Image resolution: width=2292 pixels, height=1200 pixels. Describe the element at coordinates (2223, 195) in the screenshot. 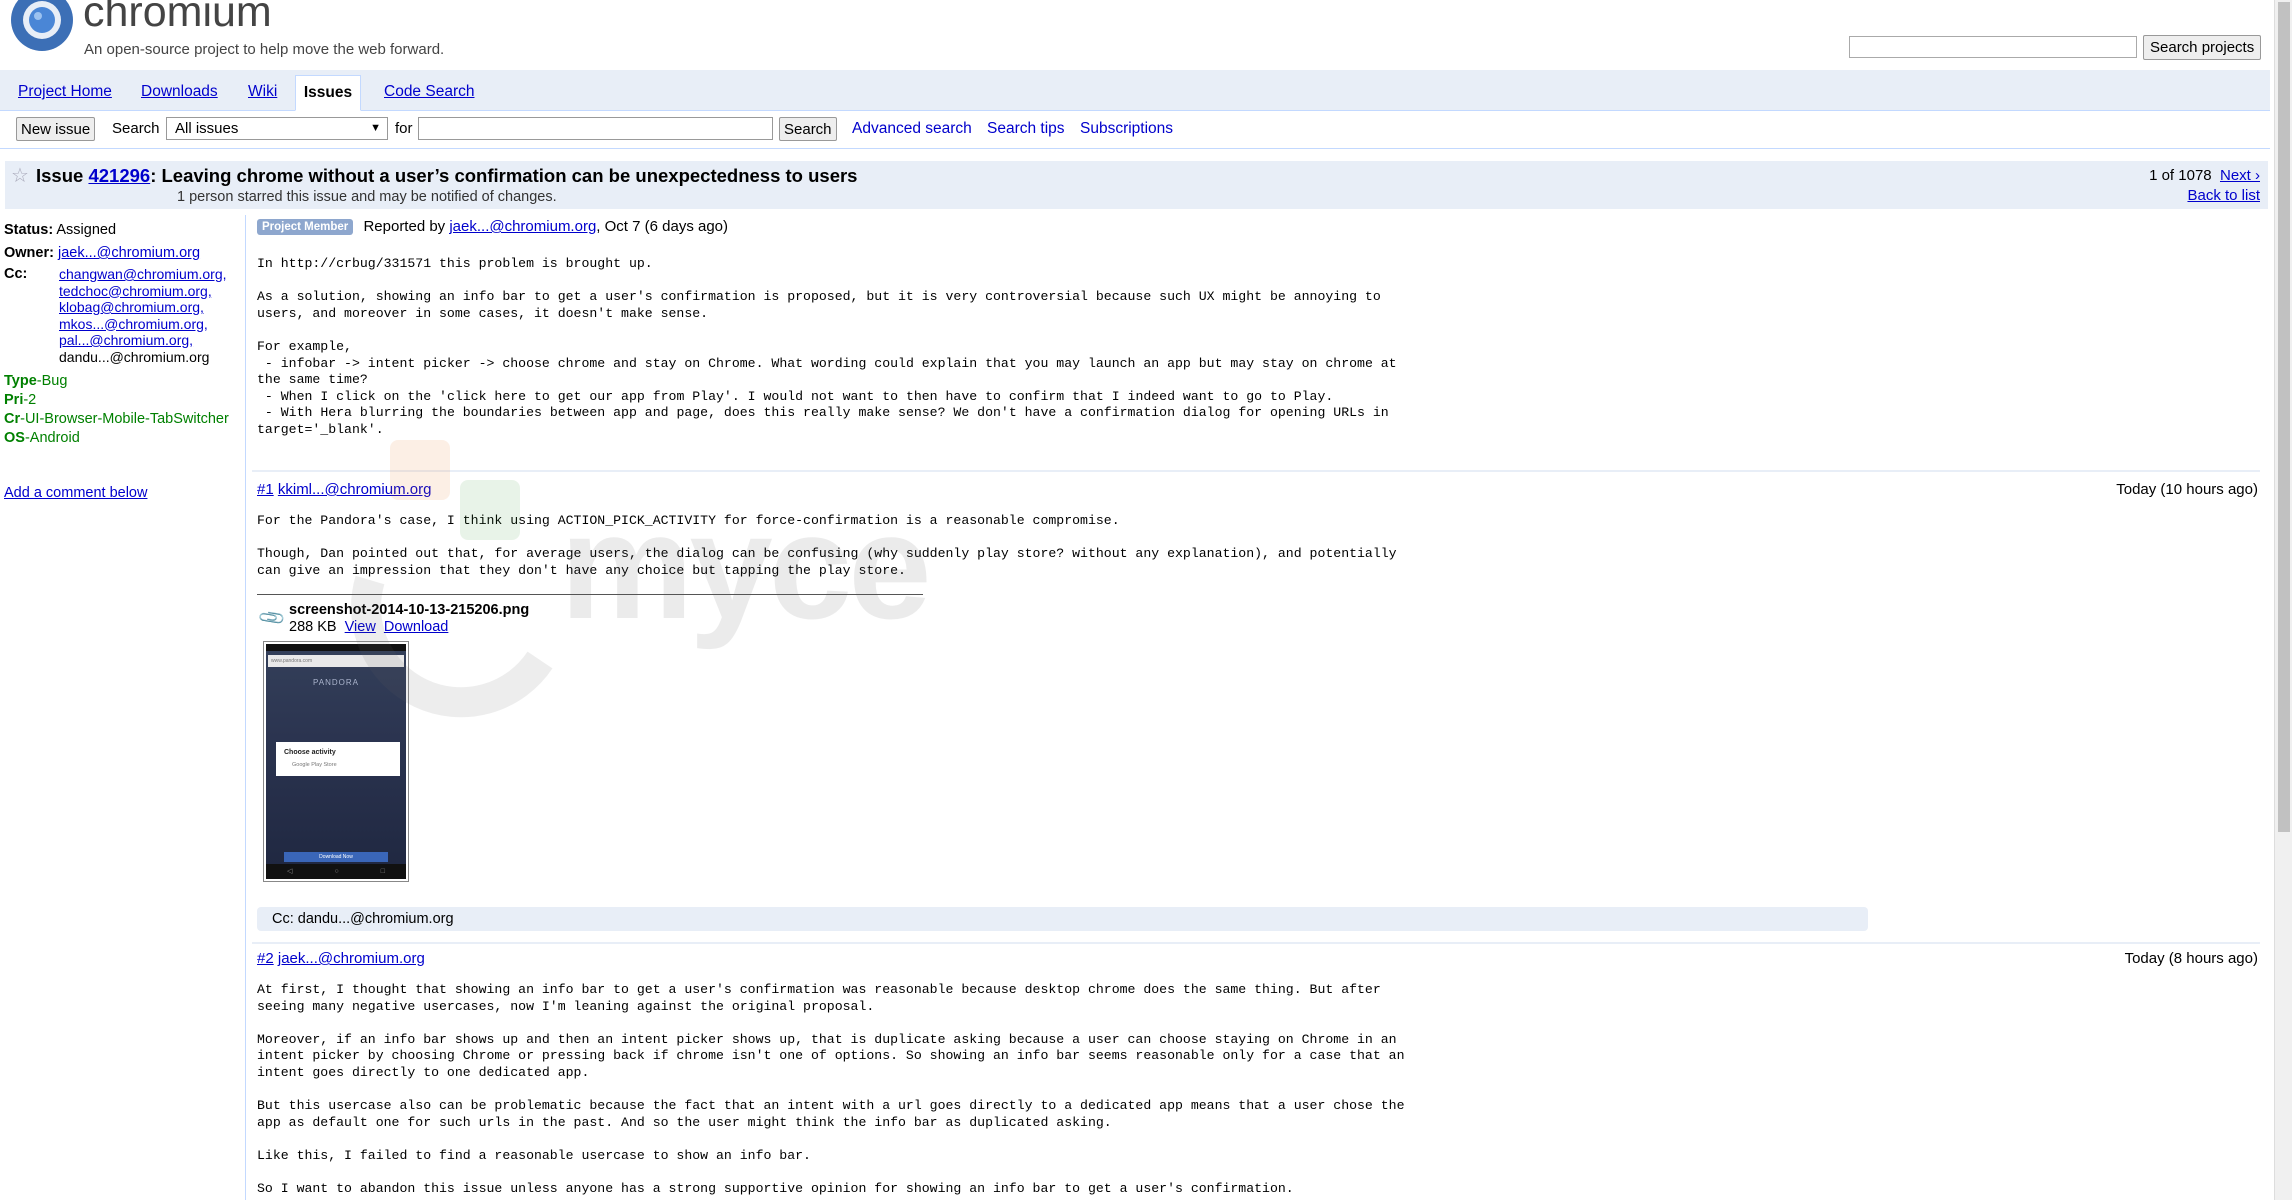

I see `back-to-list-link: Back to list` at that location.